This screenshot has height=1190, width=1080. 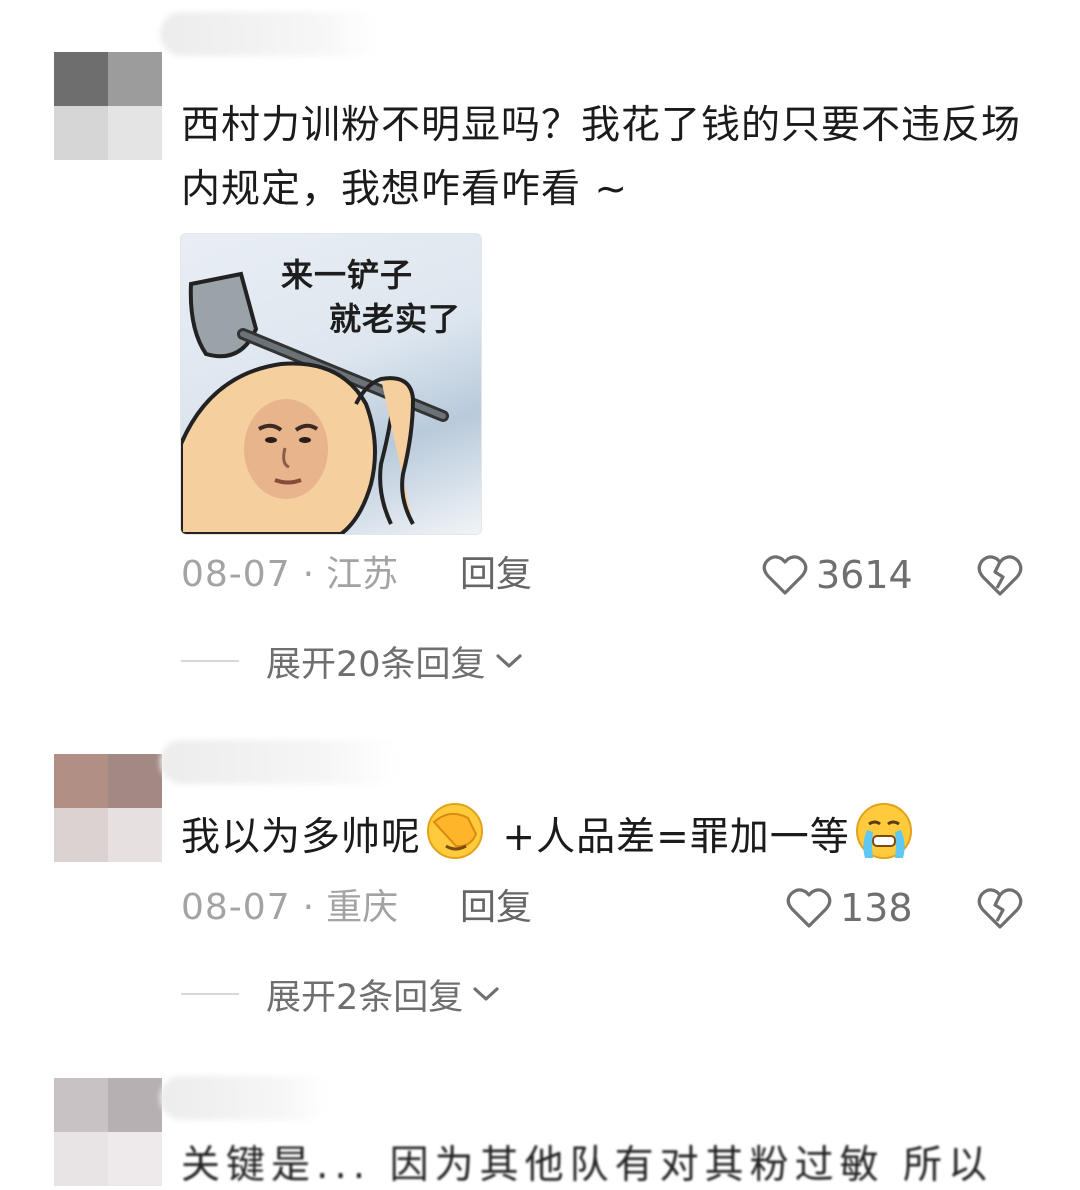 I want to click on comment-text-part: +人品差=罪加一等, so click(x=669, y=837).